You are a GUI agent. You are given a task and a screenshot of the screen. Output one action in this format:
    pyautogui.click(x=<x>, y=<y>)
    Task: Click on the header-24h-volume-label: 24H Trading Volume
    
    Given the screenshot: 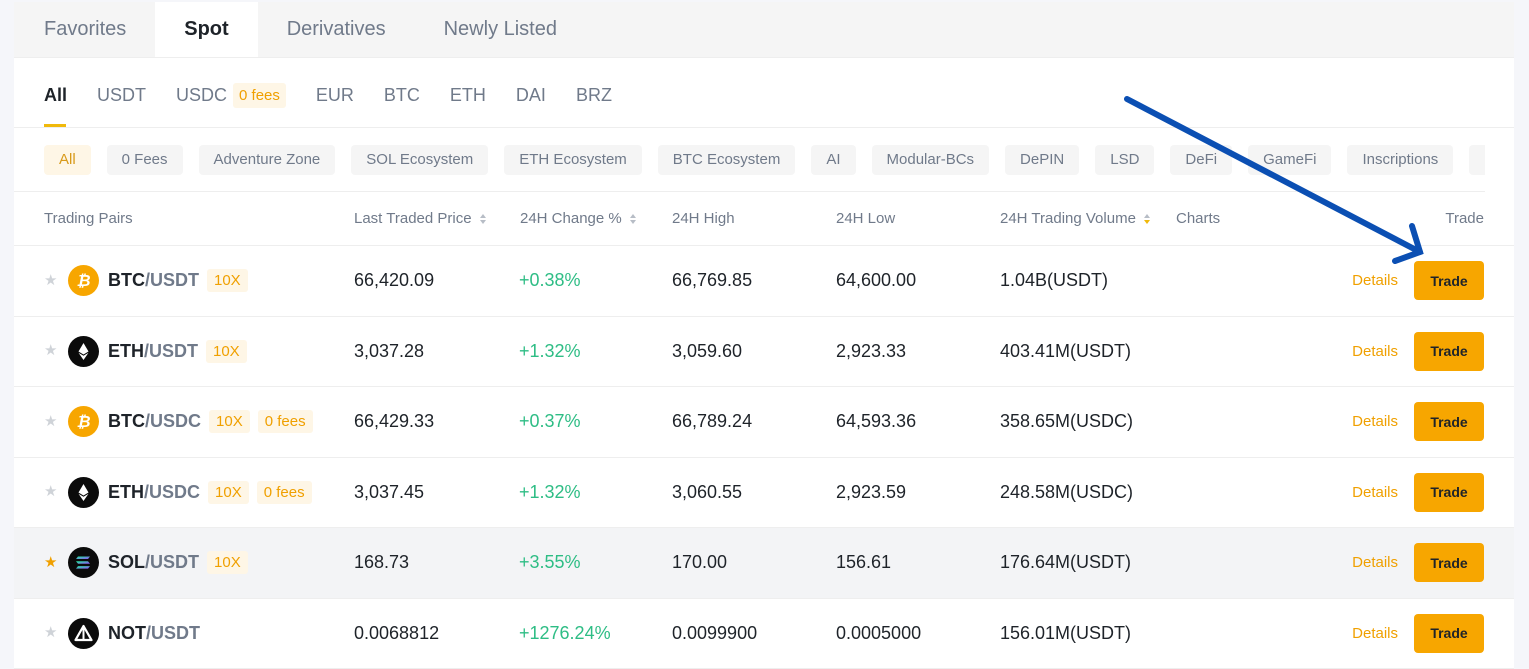 What is the action you would take?
    pyautogui.click(x=1068, y=218)
    